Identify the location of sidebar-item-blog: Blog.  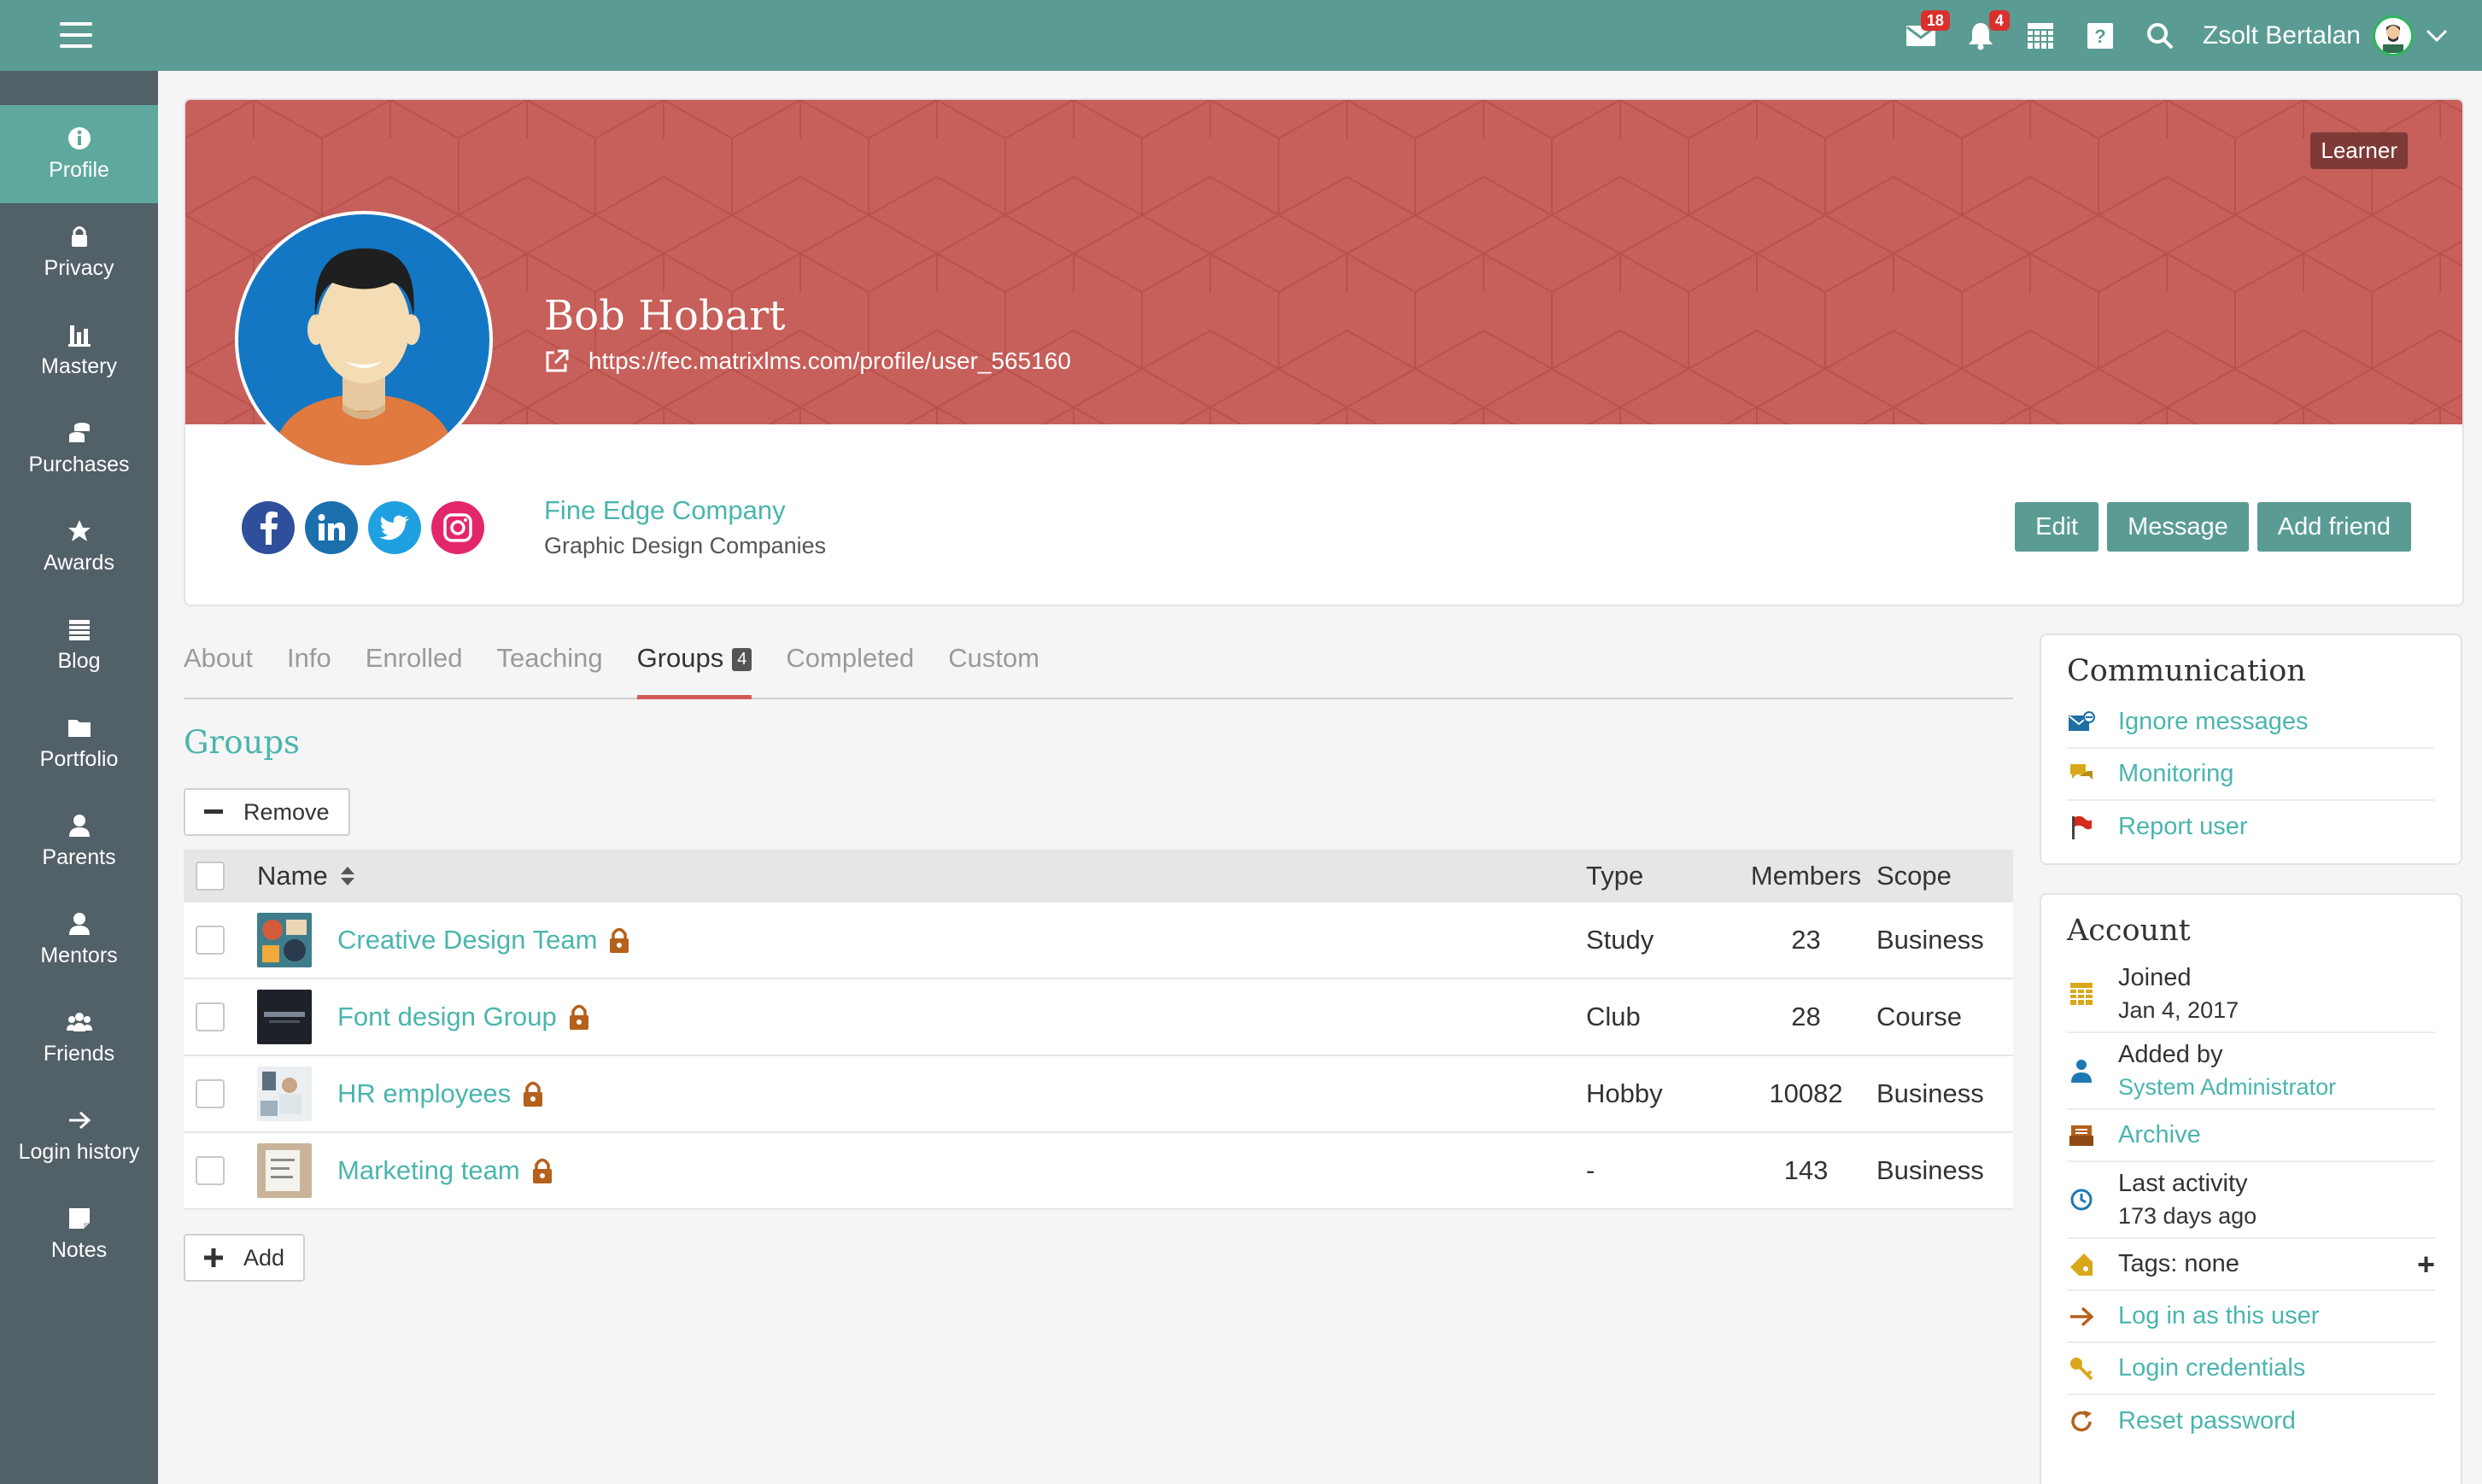
(79, 645).